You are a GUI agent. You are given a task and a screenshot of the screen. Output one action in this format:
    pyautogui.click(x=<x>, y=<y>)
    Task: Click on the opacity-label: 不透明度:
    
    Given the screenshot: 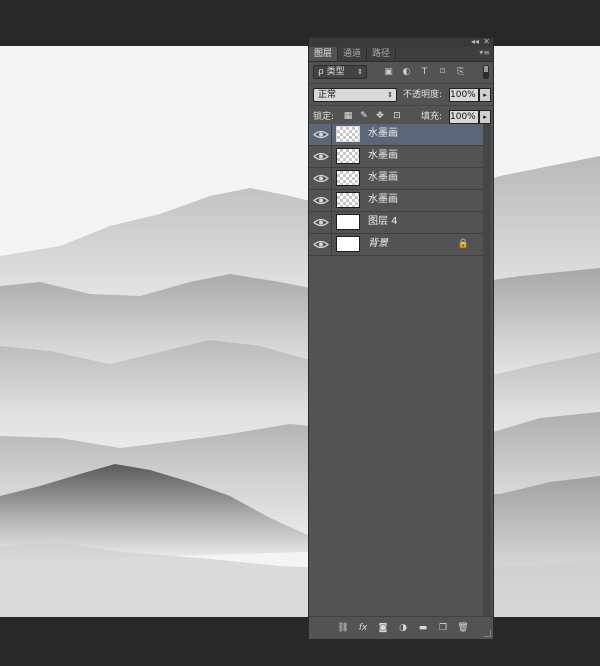 What is the action you would take?
    pyautogui.click(x=423, y=95)
    